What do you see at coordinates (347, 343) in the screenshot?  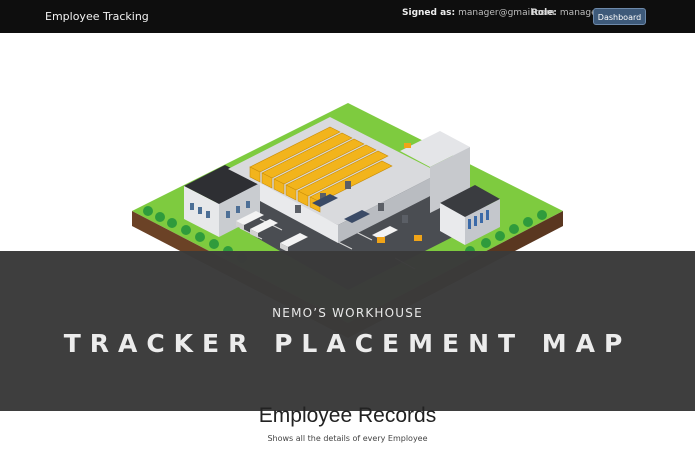 I see `hero-title: TRACKER PLACEMENT MAP` at bounding box center [347, 343].